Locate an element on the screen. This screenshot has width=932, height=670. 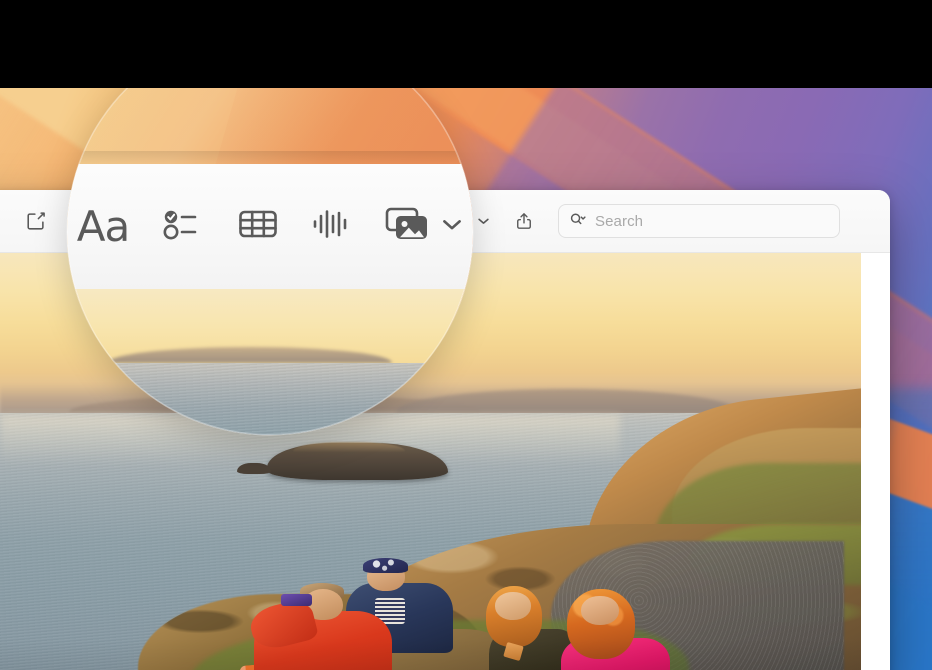
media-button is located at coordinates (423, 226).